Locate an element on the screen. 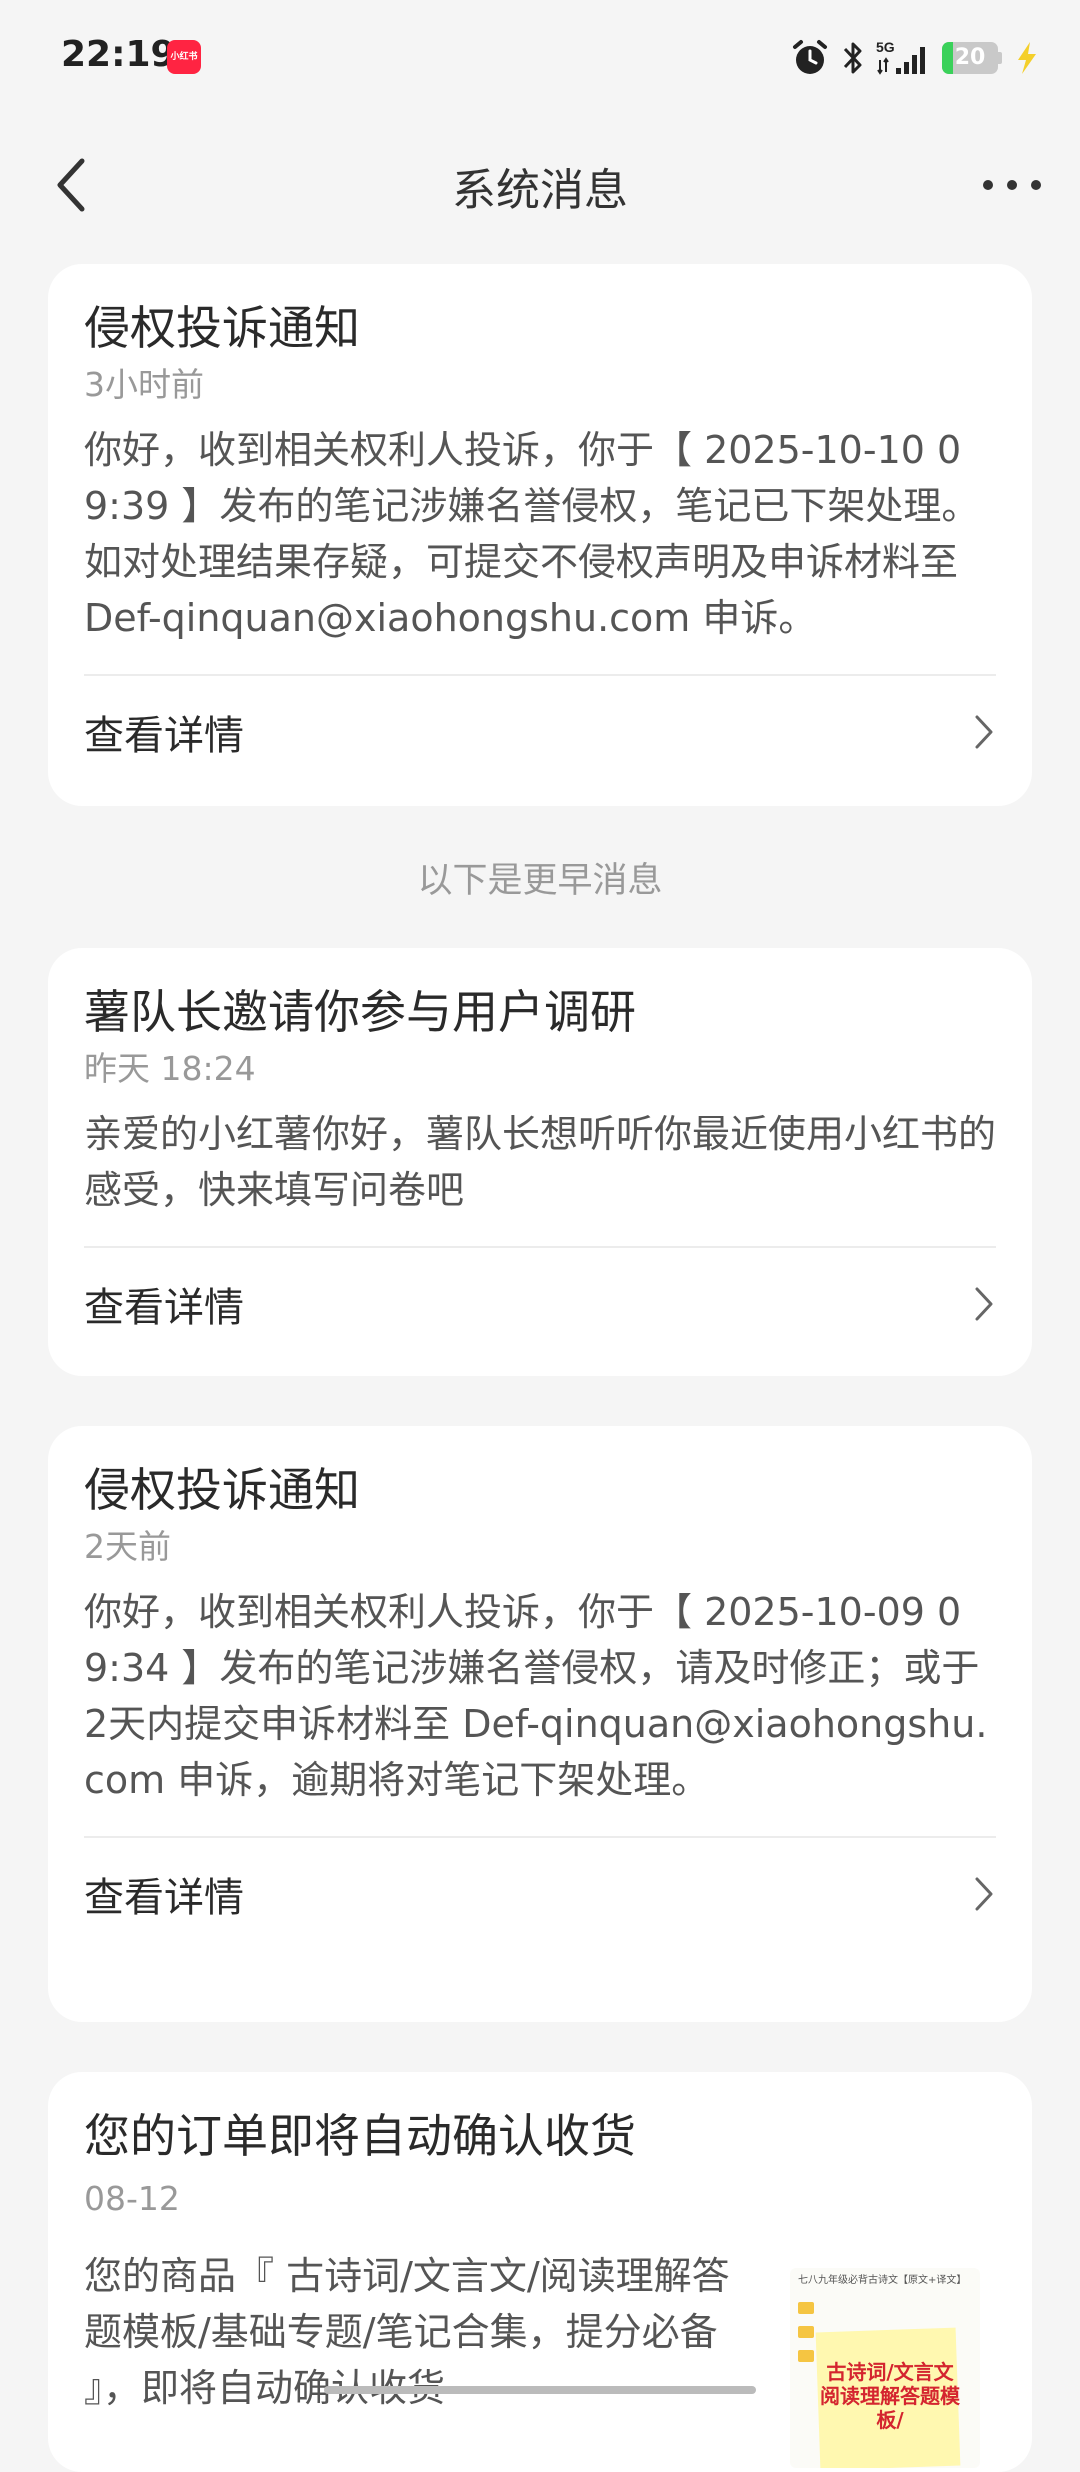  nav-bar: 系统消息 is located at coordinates (540, 185).